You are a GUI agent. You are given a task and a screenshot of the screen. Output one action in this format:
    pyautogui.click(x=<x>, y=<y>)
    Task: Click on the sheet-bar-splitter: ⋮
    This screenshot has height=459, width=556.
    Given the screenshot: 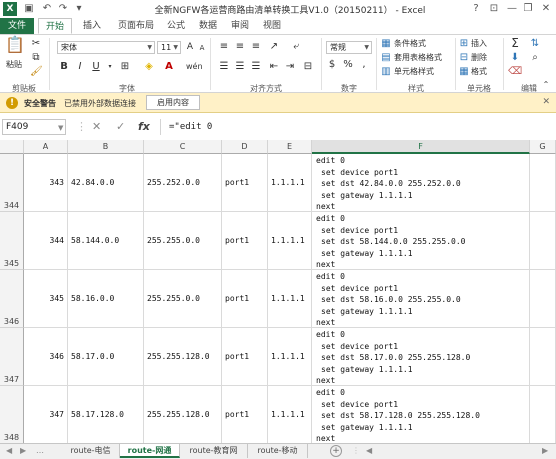 What is the action you would take?
    pyautogui.click(x=356, y=450)
    